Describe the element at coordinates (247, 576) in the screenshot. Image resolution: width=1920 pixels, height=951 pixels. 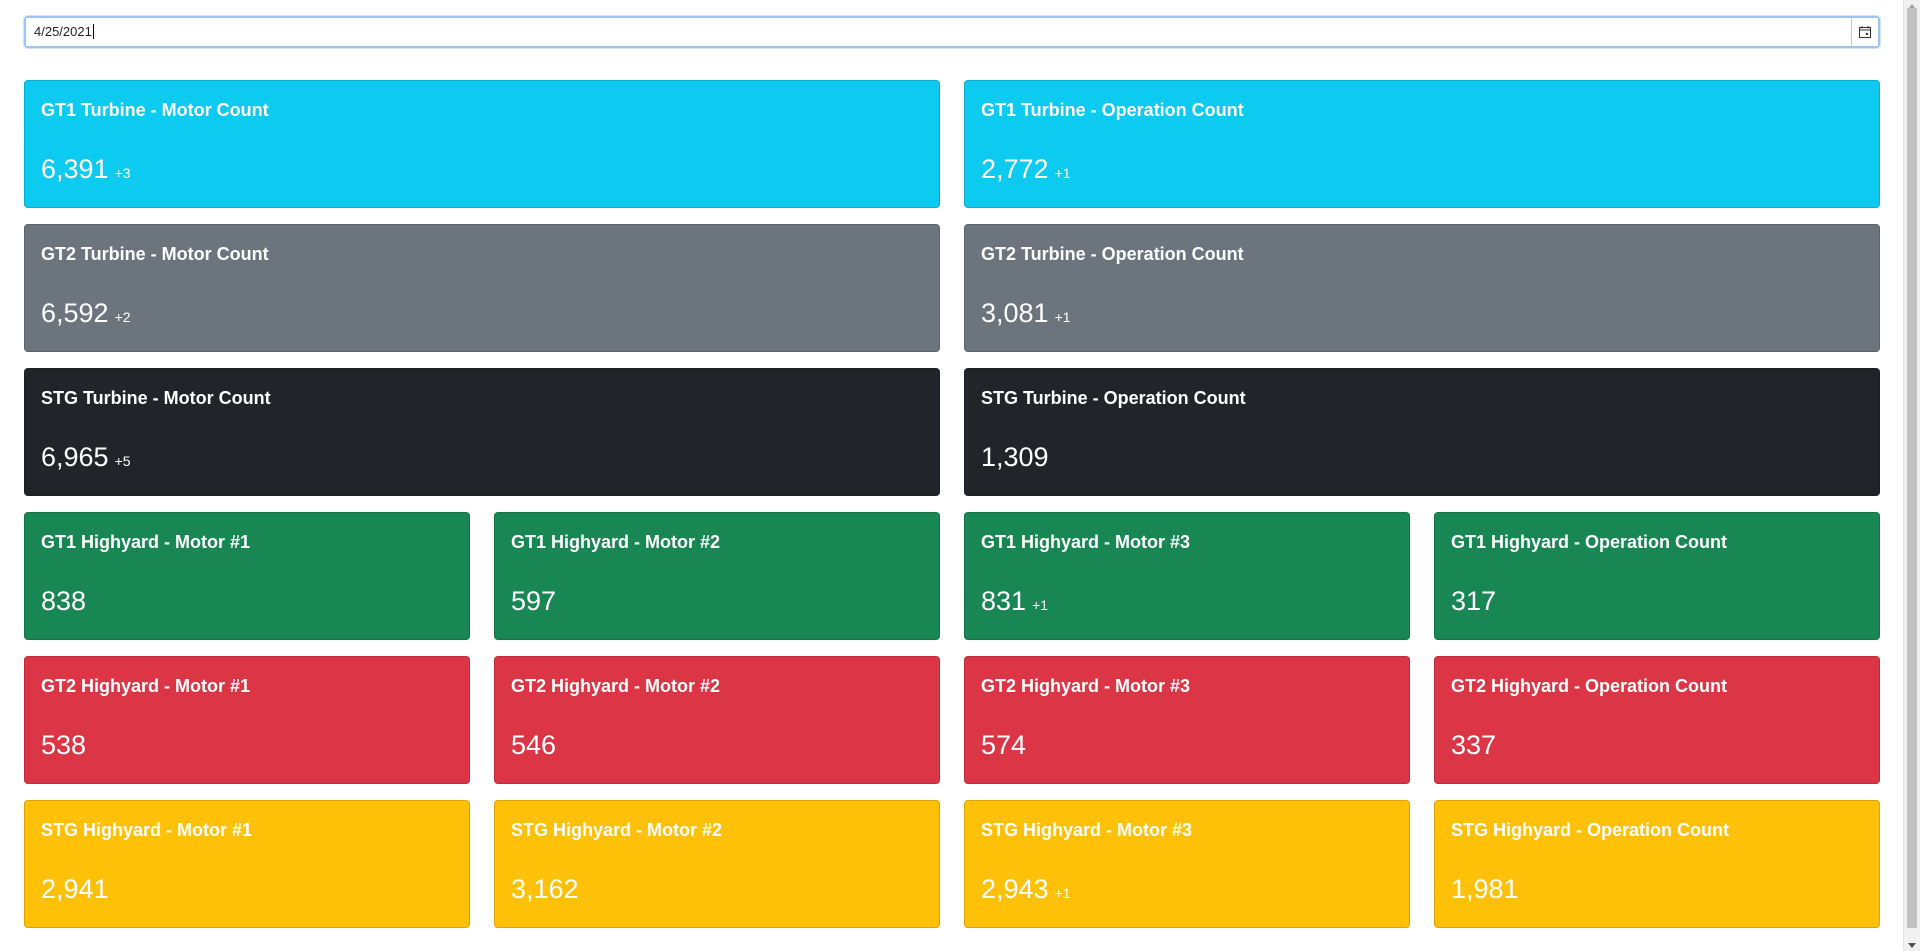
I see `counter-card: GT1 Highyard - Motor #1 838` at that location.